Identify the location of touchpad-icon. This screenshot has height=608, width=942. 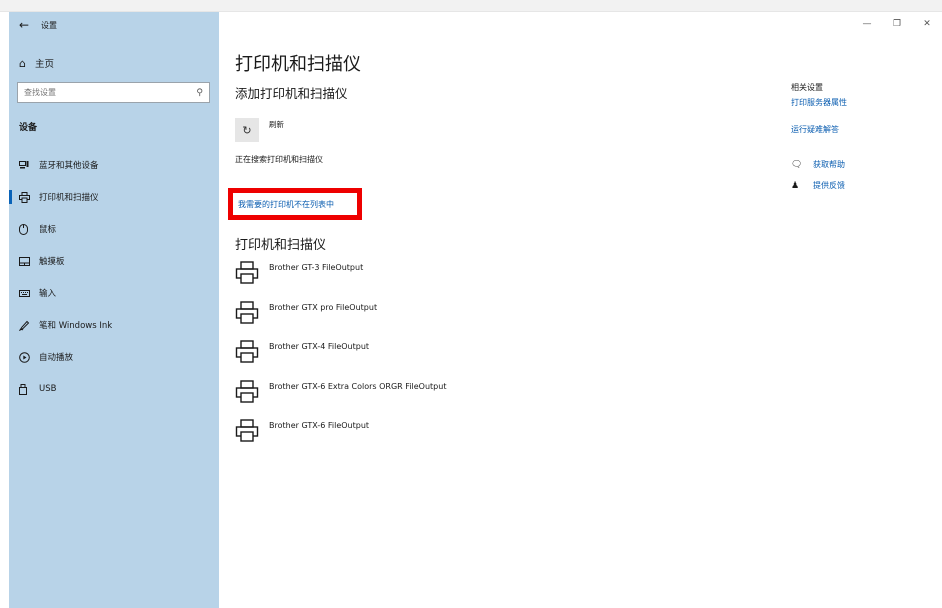
(29, 261).